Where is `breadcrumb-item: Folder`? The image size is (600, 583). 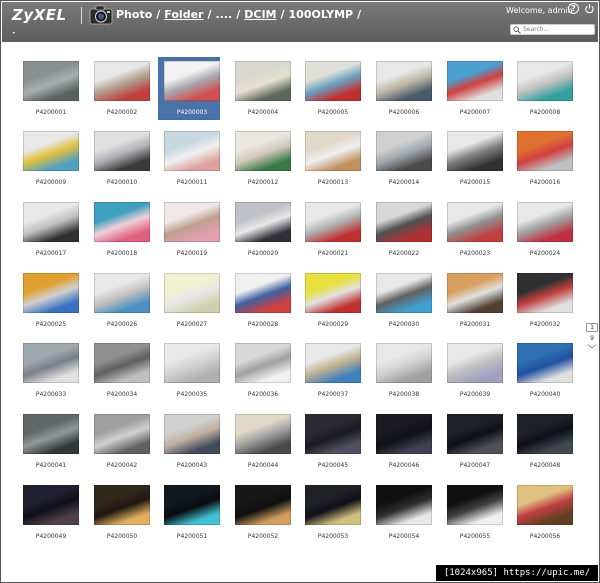
breadcrumb-item: Folder is located at coordinates (183, 14).